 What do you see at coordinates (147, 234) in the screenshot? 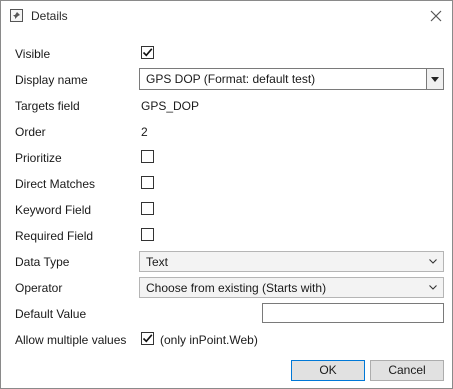
I see `required-field-checkbox` at bounding box center [147, 234].